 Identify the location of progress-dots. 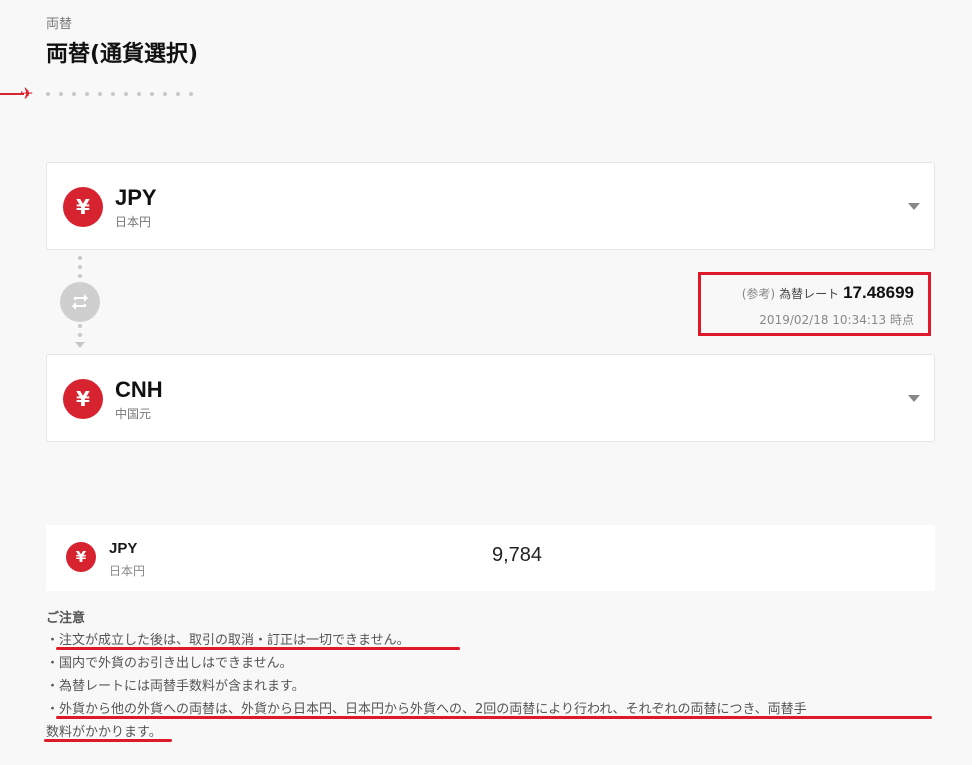
(119, 94).